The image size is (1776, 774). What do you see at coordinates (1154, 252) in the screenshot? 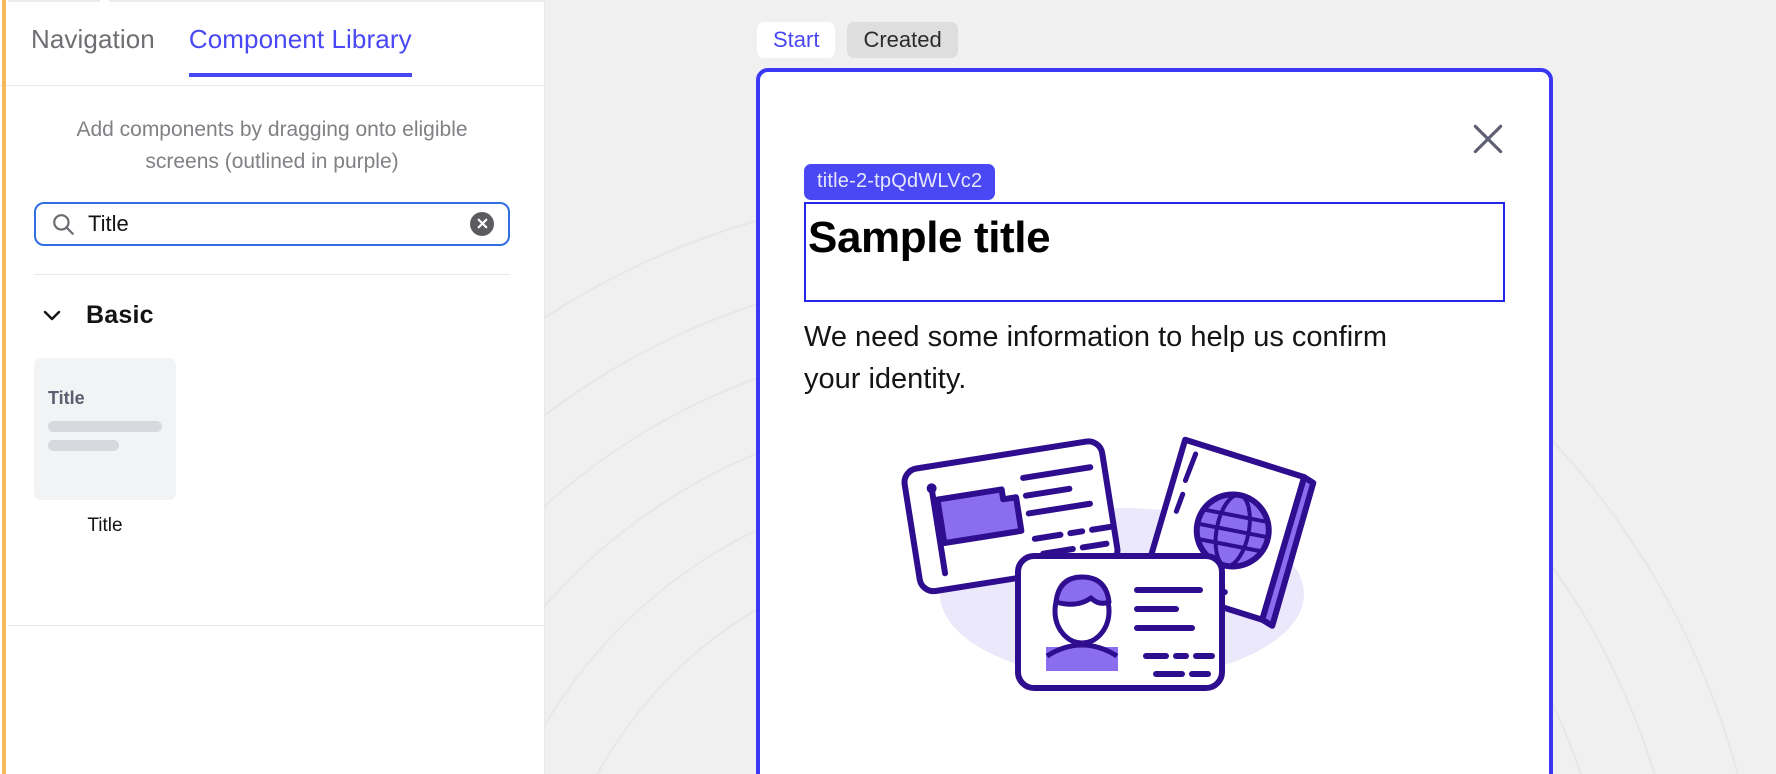
I see `selected-title-component: Sample title` at bounding box center [1154, 252].